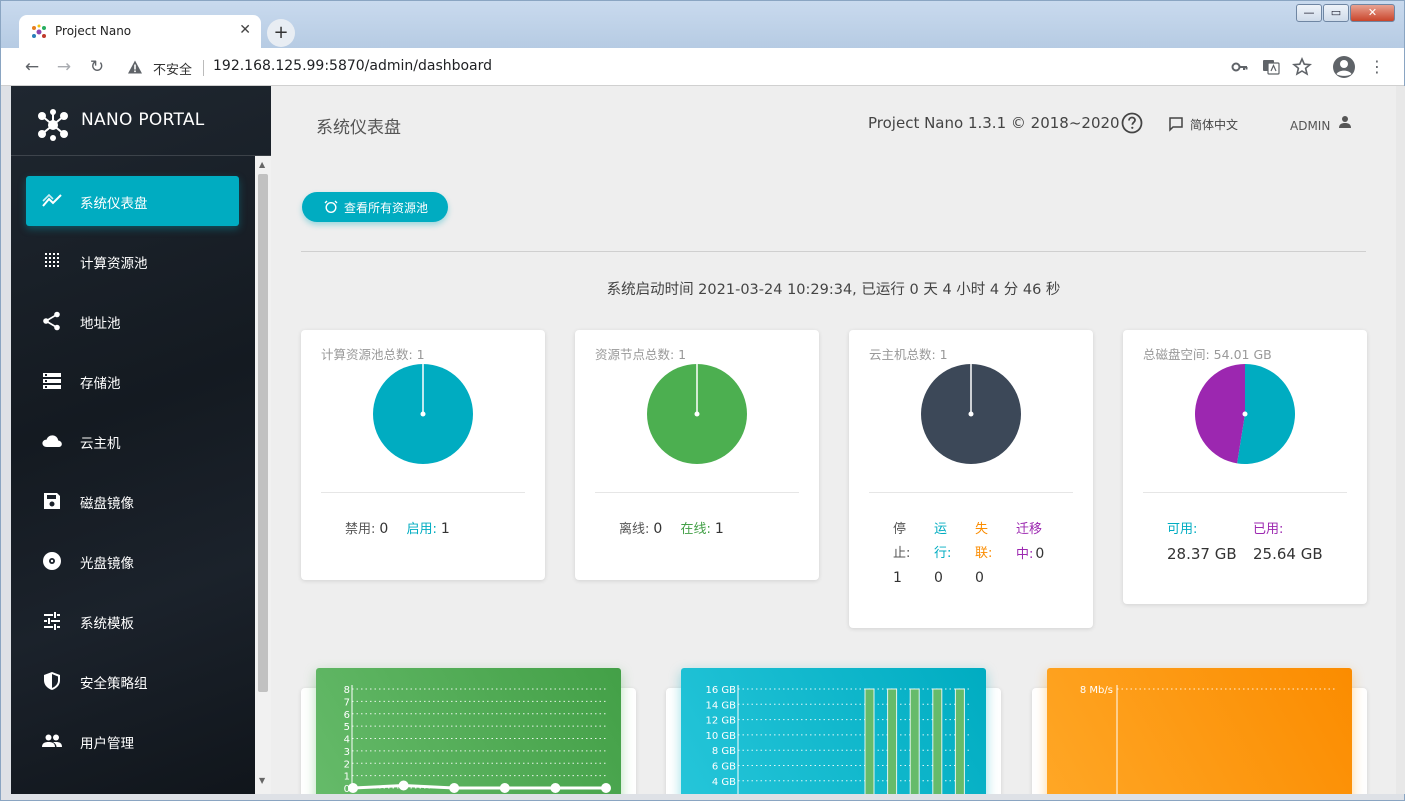  I want to click on migrating-label-1: 迁移, so click(1029, 529).